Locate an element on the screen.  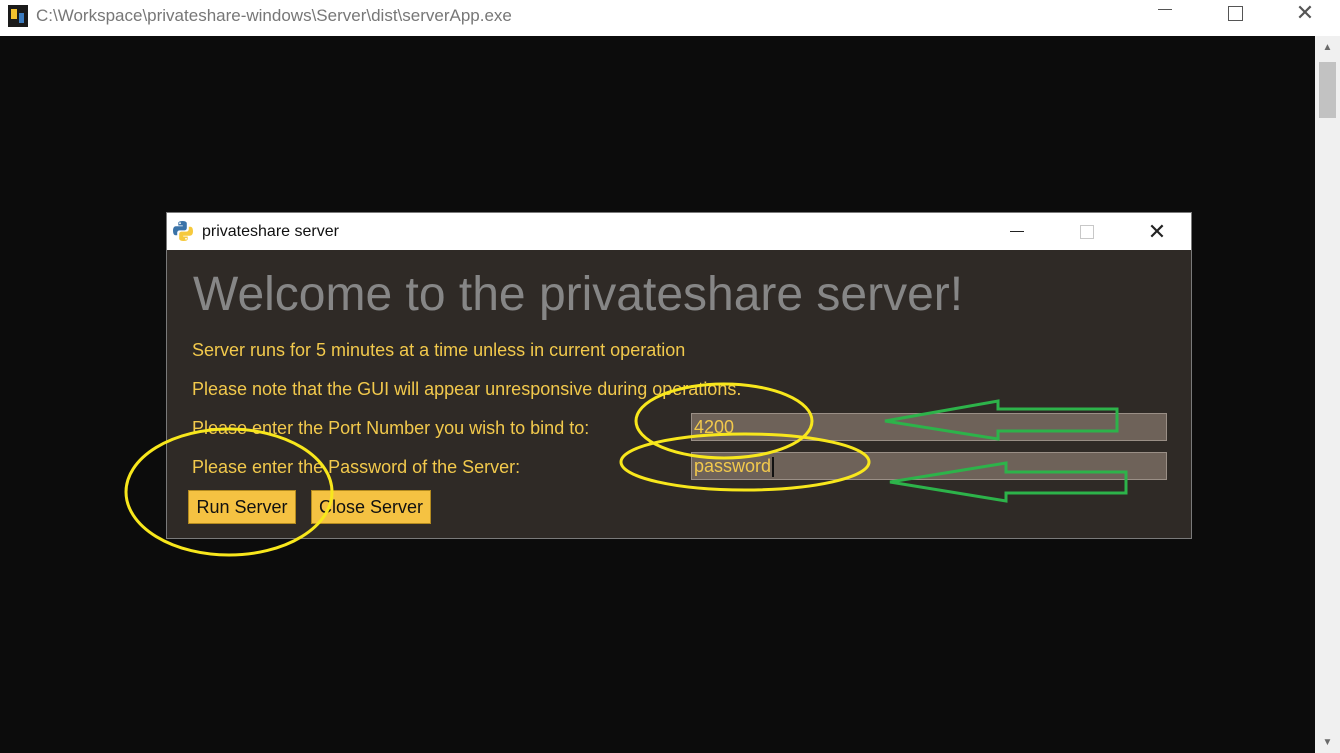
port-input: 4200 is located at coordinates (929, 427).